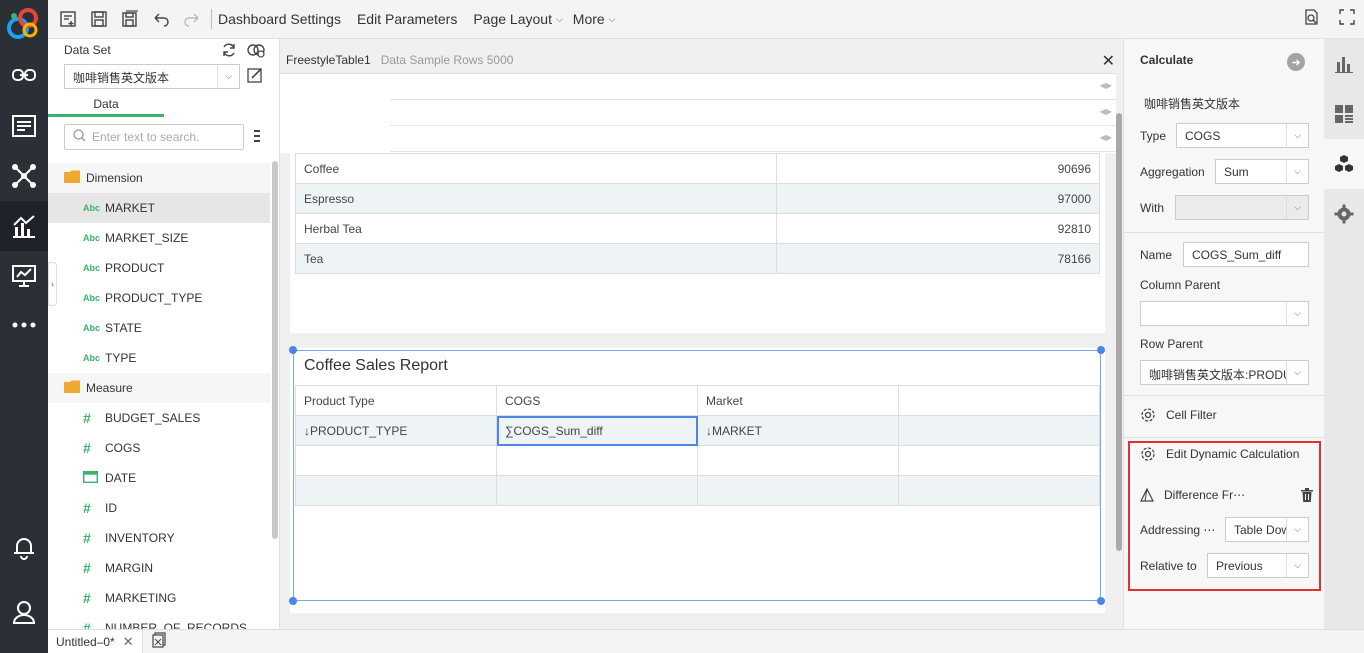 The image size is (1364, 653). What do you see at coordinates (536, 228) in the screenshot?
I see `table-cell: Herbal Tea` at bounding box center [536, 228].